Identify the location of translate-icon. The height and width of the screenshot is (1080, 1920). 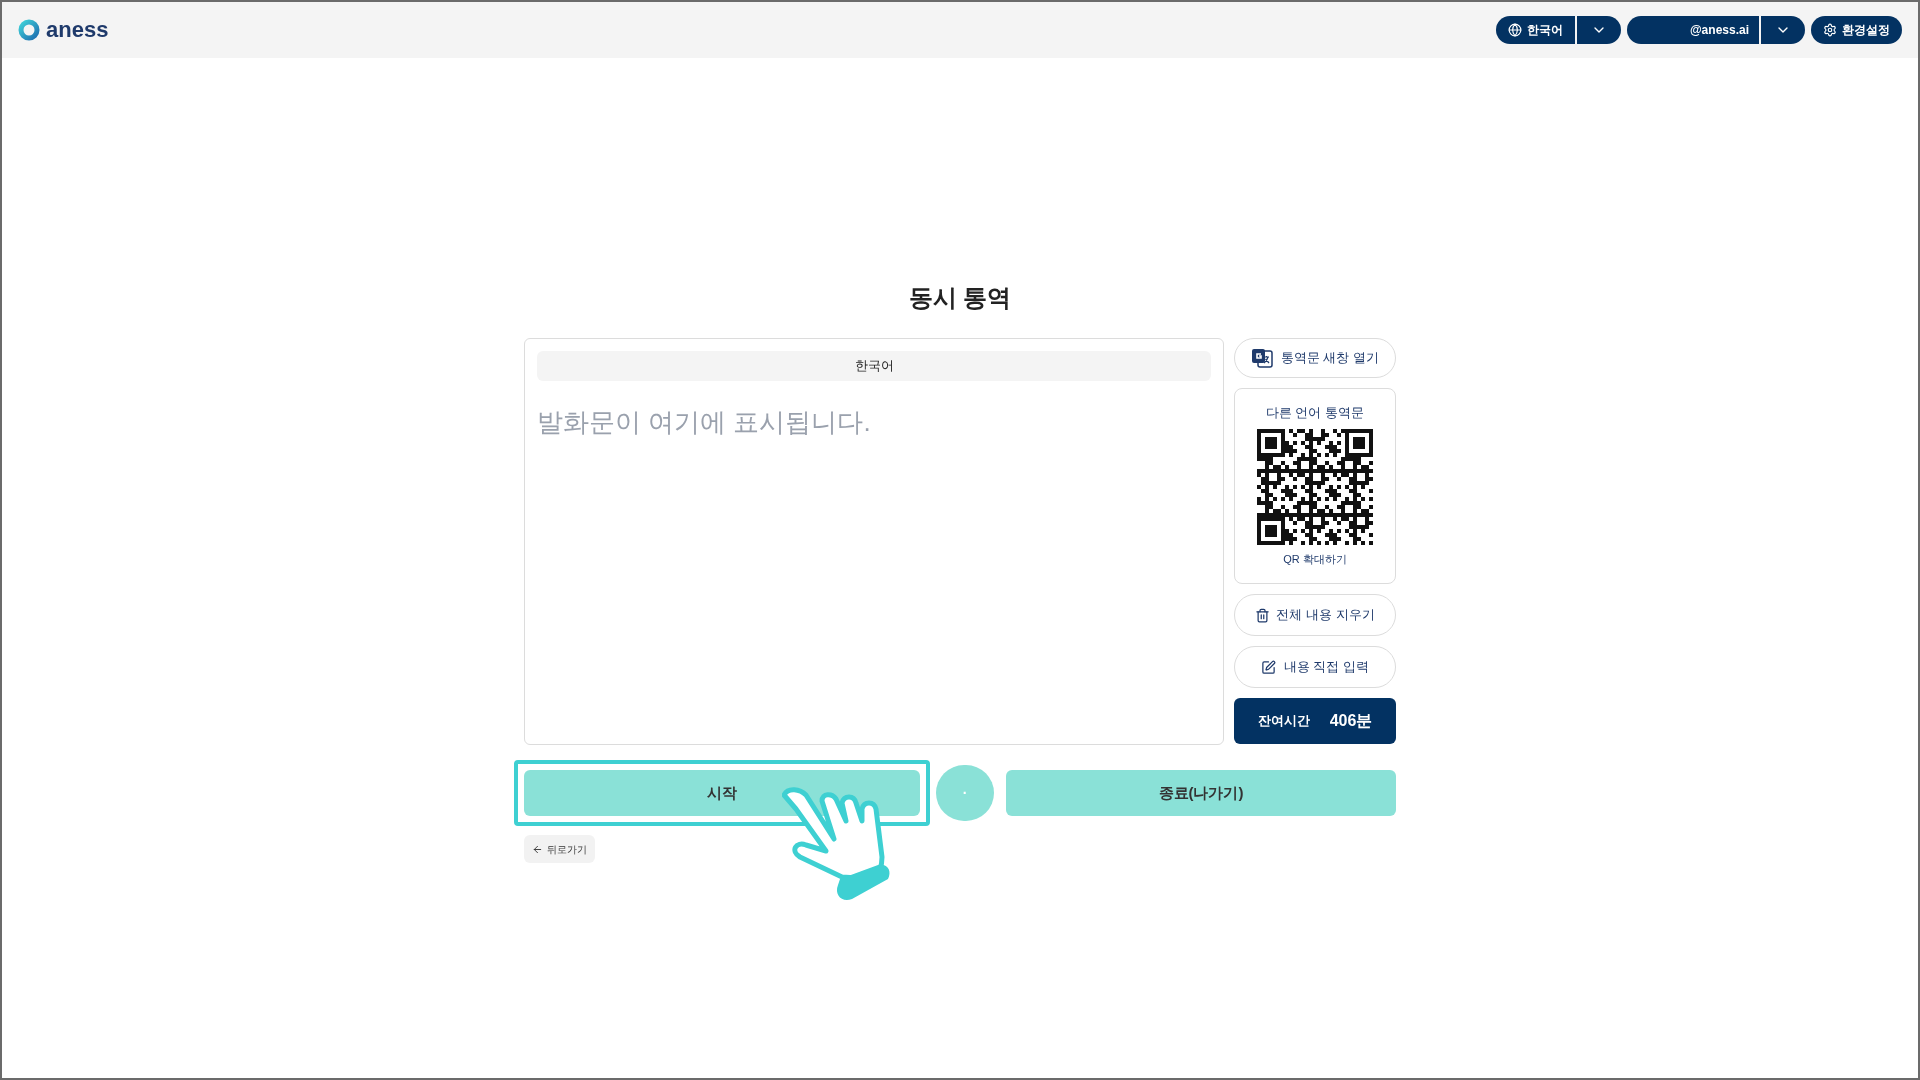
(1261, 358).